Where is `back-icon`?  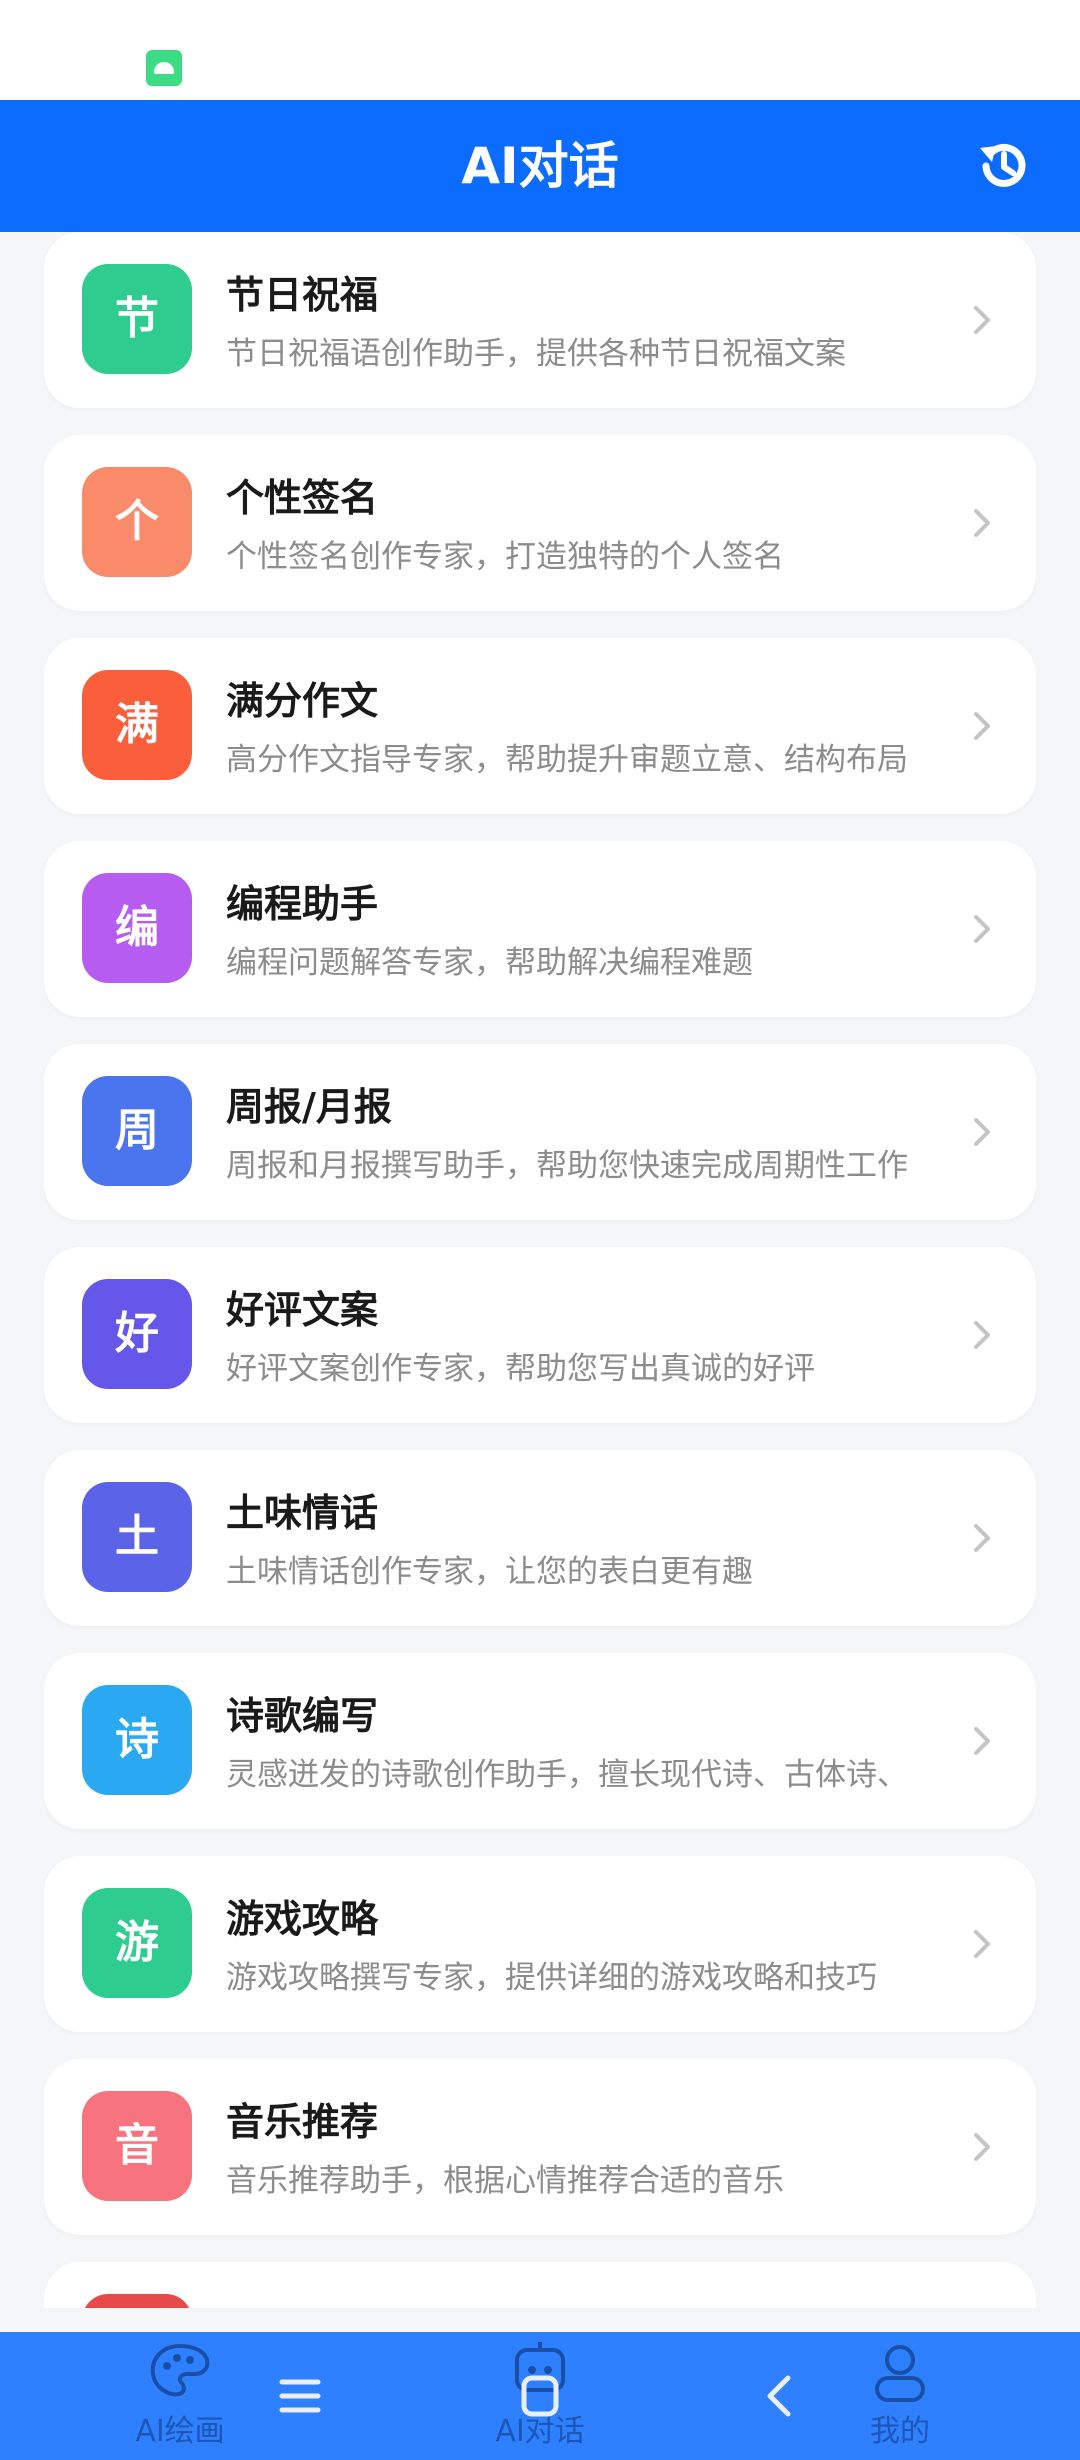
back-icon is located at coordinates (780, 2400).